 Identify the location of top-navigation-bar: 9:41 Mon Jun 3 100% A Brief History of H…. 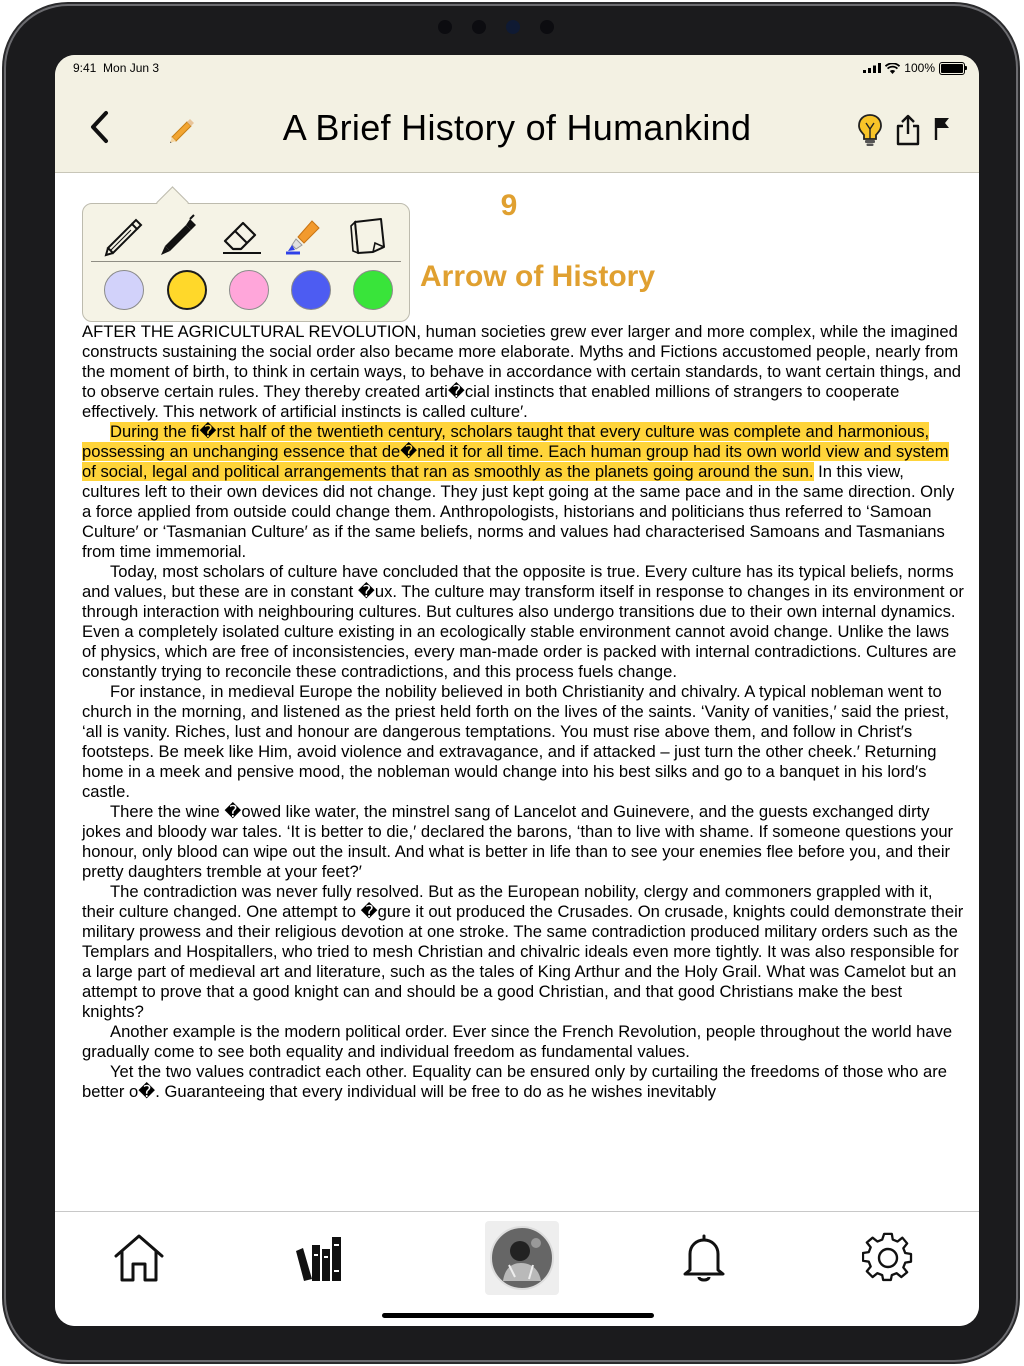
(517, 114).